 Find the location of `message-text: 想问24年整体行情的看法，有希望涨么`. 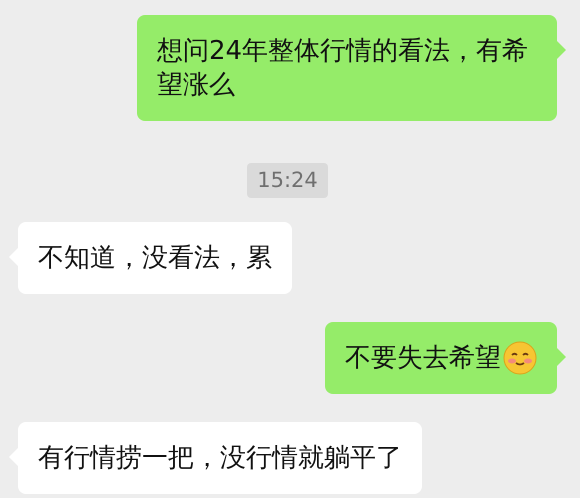

message-text: 想问24年整体行情的看法，有希望涨么 is located at coordinates (343, 68).